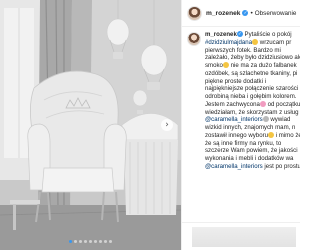  I want to click on caption-text-segment: wywiad, so click(279, 120).